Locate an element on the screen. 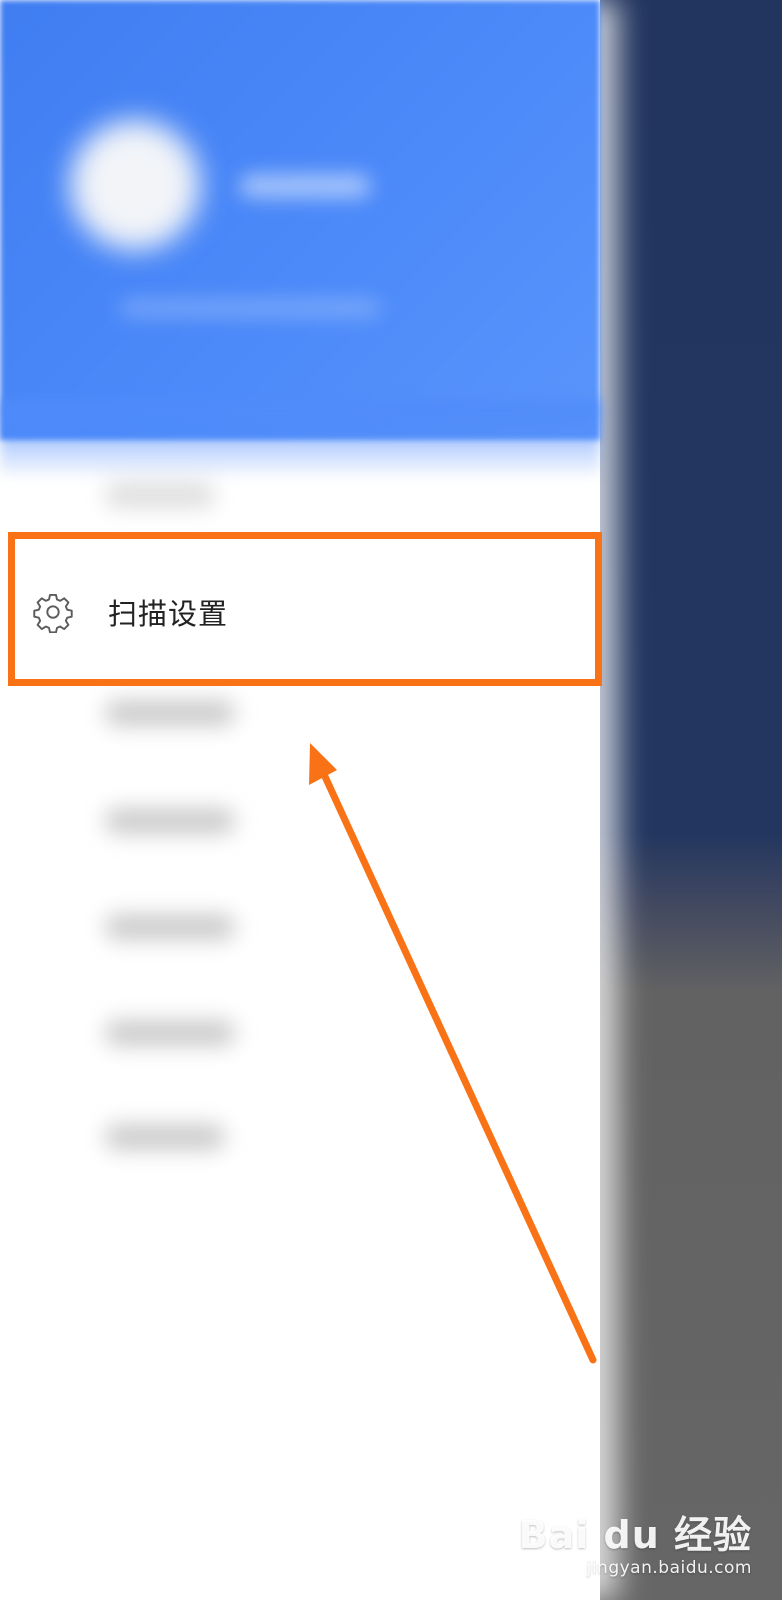  menu-item-label: 扫描设置 is located at coordinates (168, 614).